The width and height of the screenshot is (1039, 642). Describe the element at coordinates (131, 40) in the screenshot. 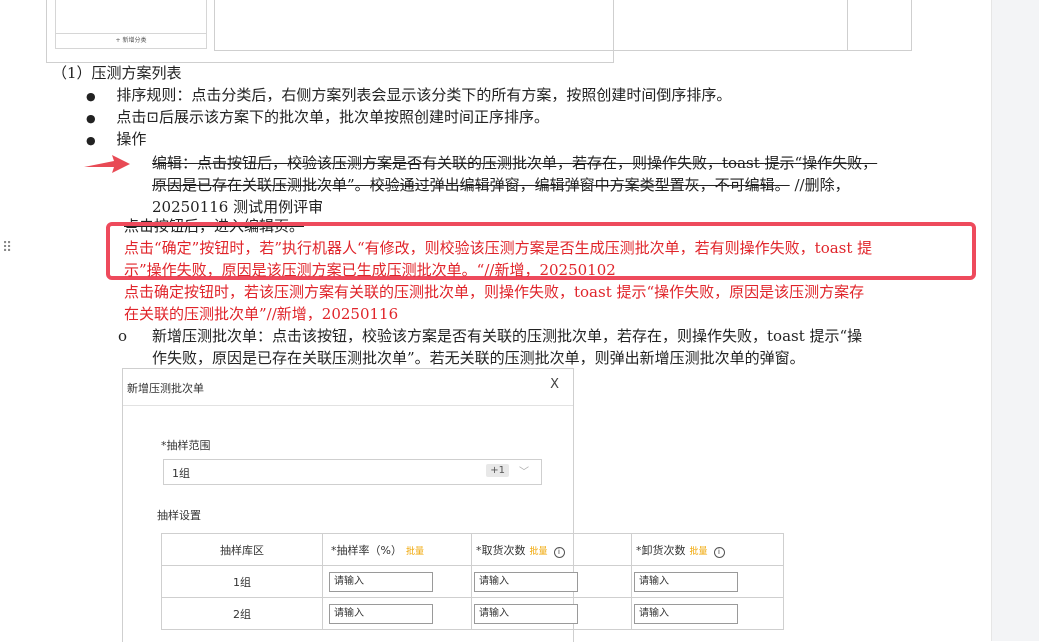

I see `add-category-text: + 新增分类` at that location.